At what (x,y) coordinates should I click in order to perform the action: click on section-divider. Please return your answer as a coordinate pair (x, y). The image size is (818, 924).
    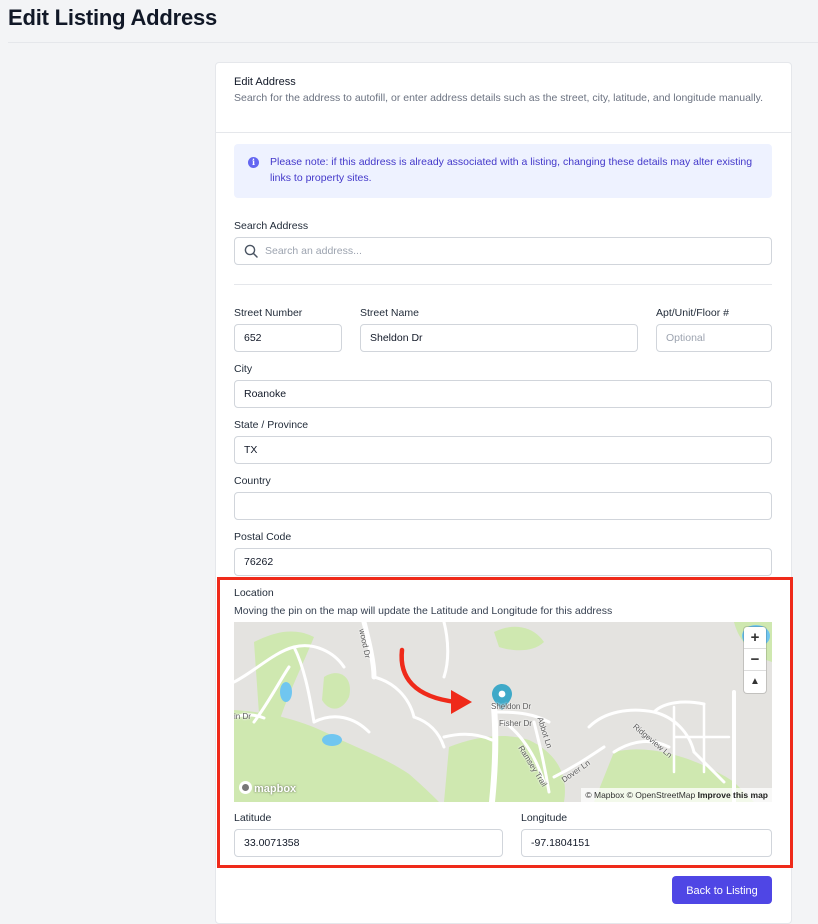
    Looking at the image, I should click on (503, 284).